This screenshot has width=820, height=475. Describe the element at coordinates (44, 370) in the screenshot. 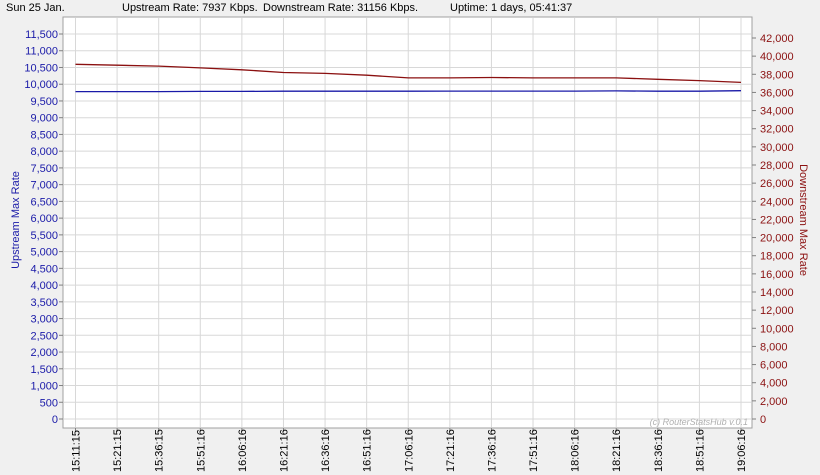

I see `left-tick-label: 1,500` at that location.